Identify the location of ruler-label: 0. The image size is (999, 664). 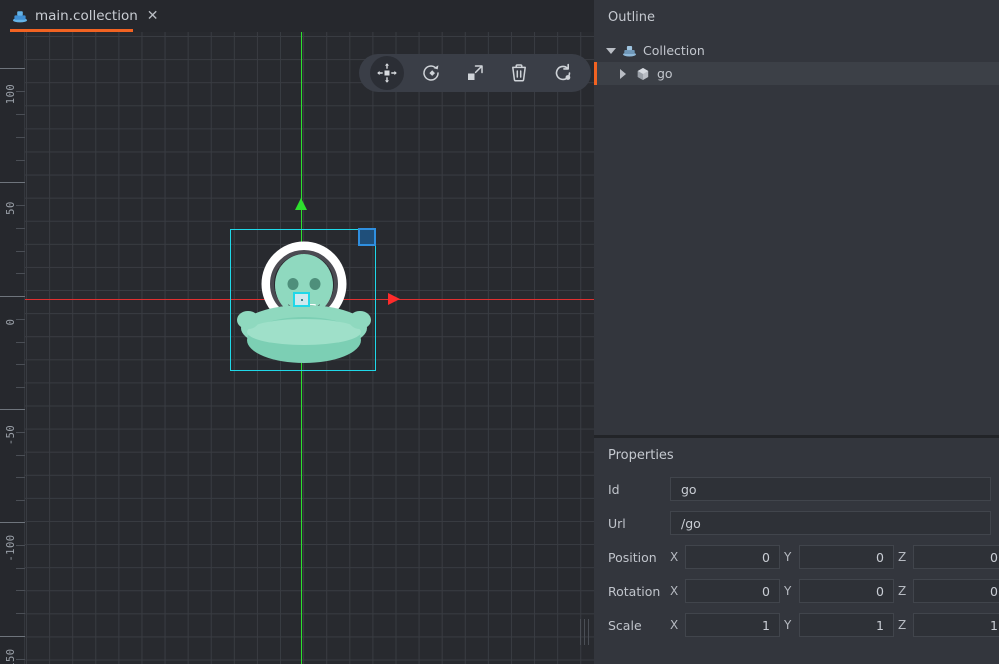
(11, 322).